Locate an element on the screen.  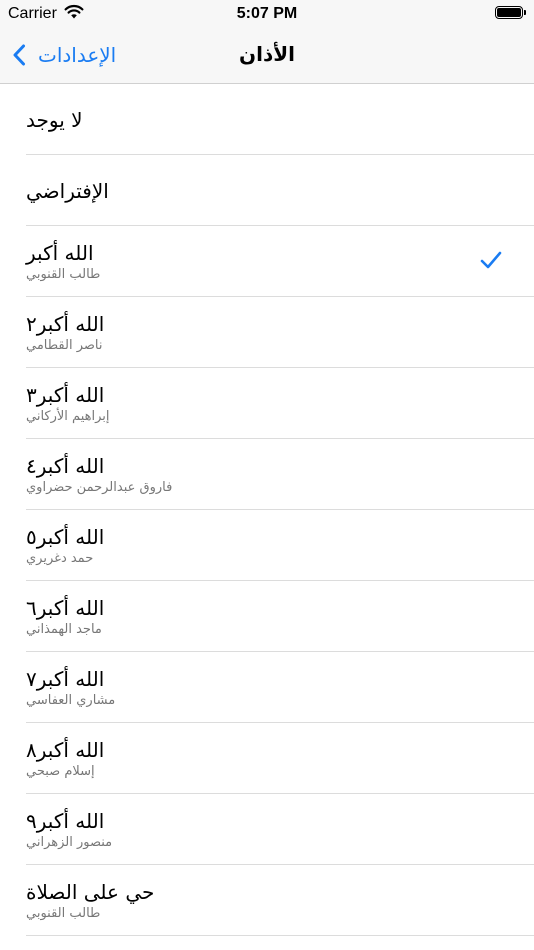
list-item-text: الله أكبر٦ ماجد الهمذاني is located at coordinates (240, 616).